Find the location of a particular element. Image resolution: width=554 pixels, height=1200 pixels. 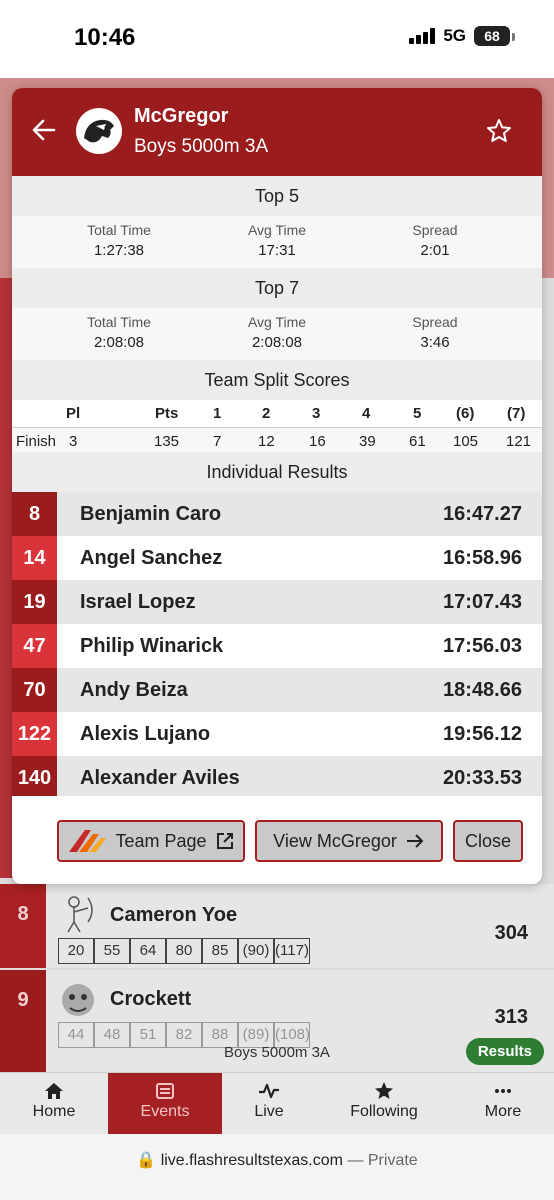

athlete-time: 17:56.03 is located at coordinates (482, 646).